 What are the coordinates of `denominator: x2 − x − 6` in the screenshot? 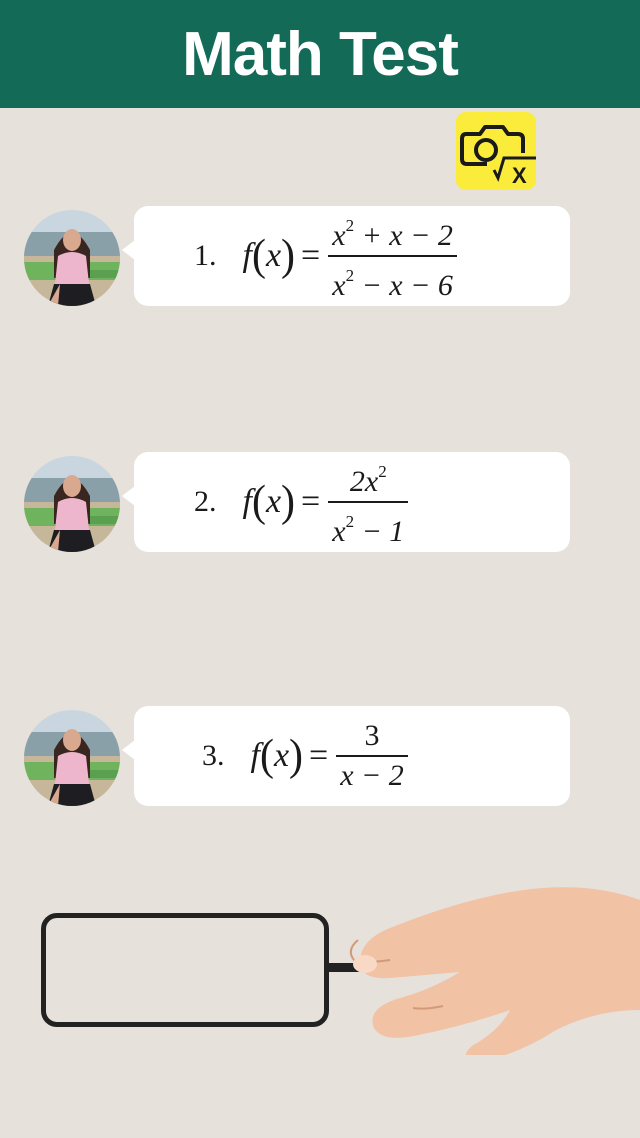 It's located at (392, 284).